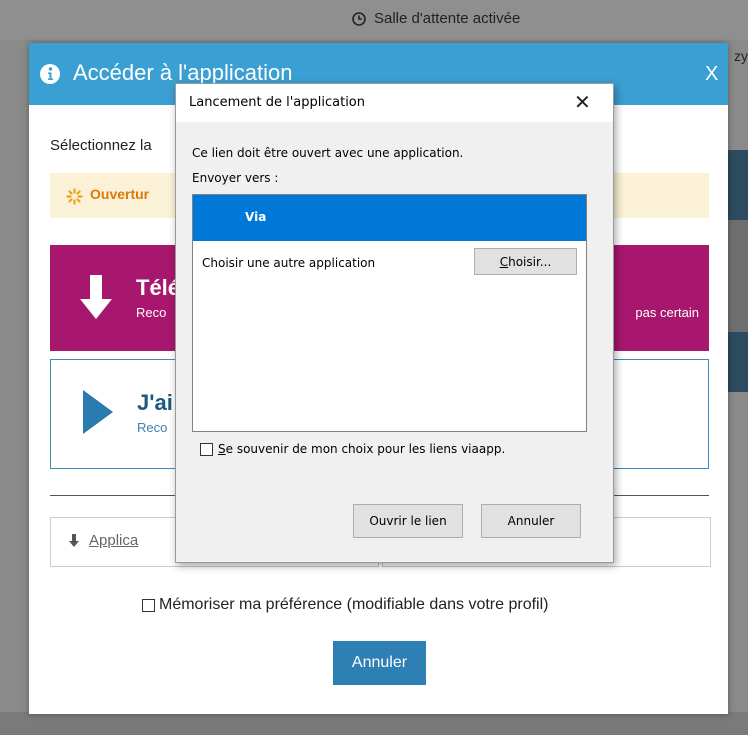  I want to click on play-icon, so click(98, 412).